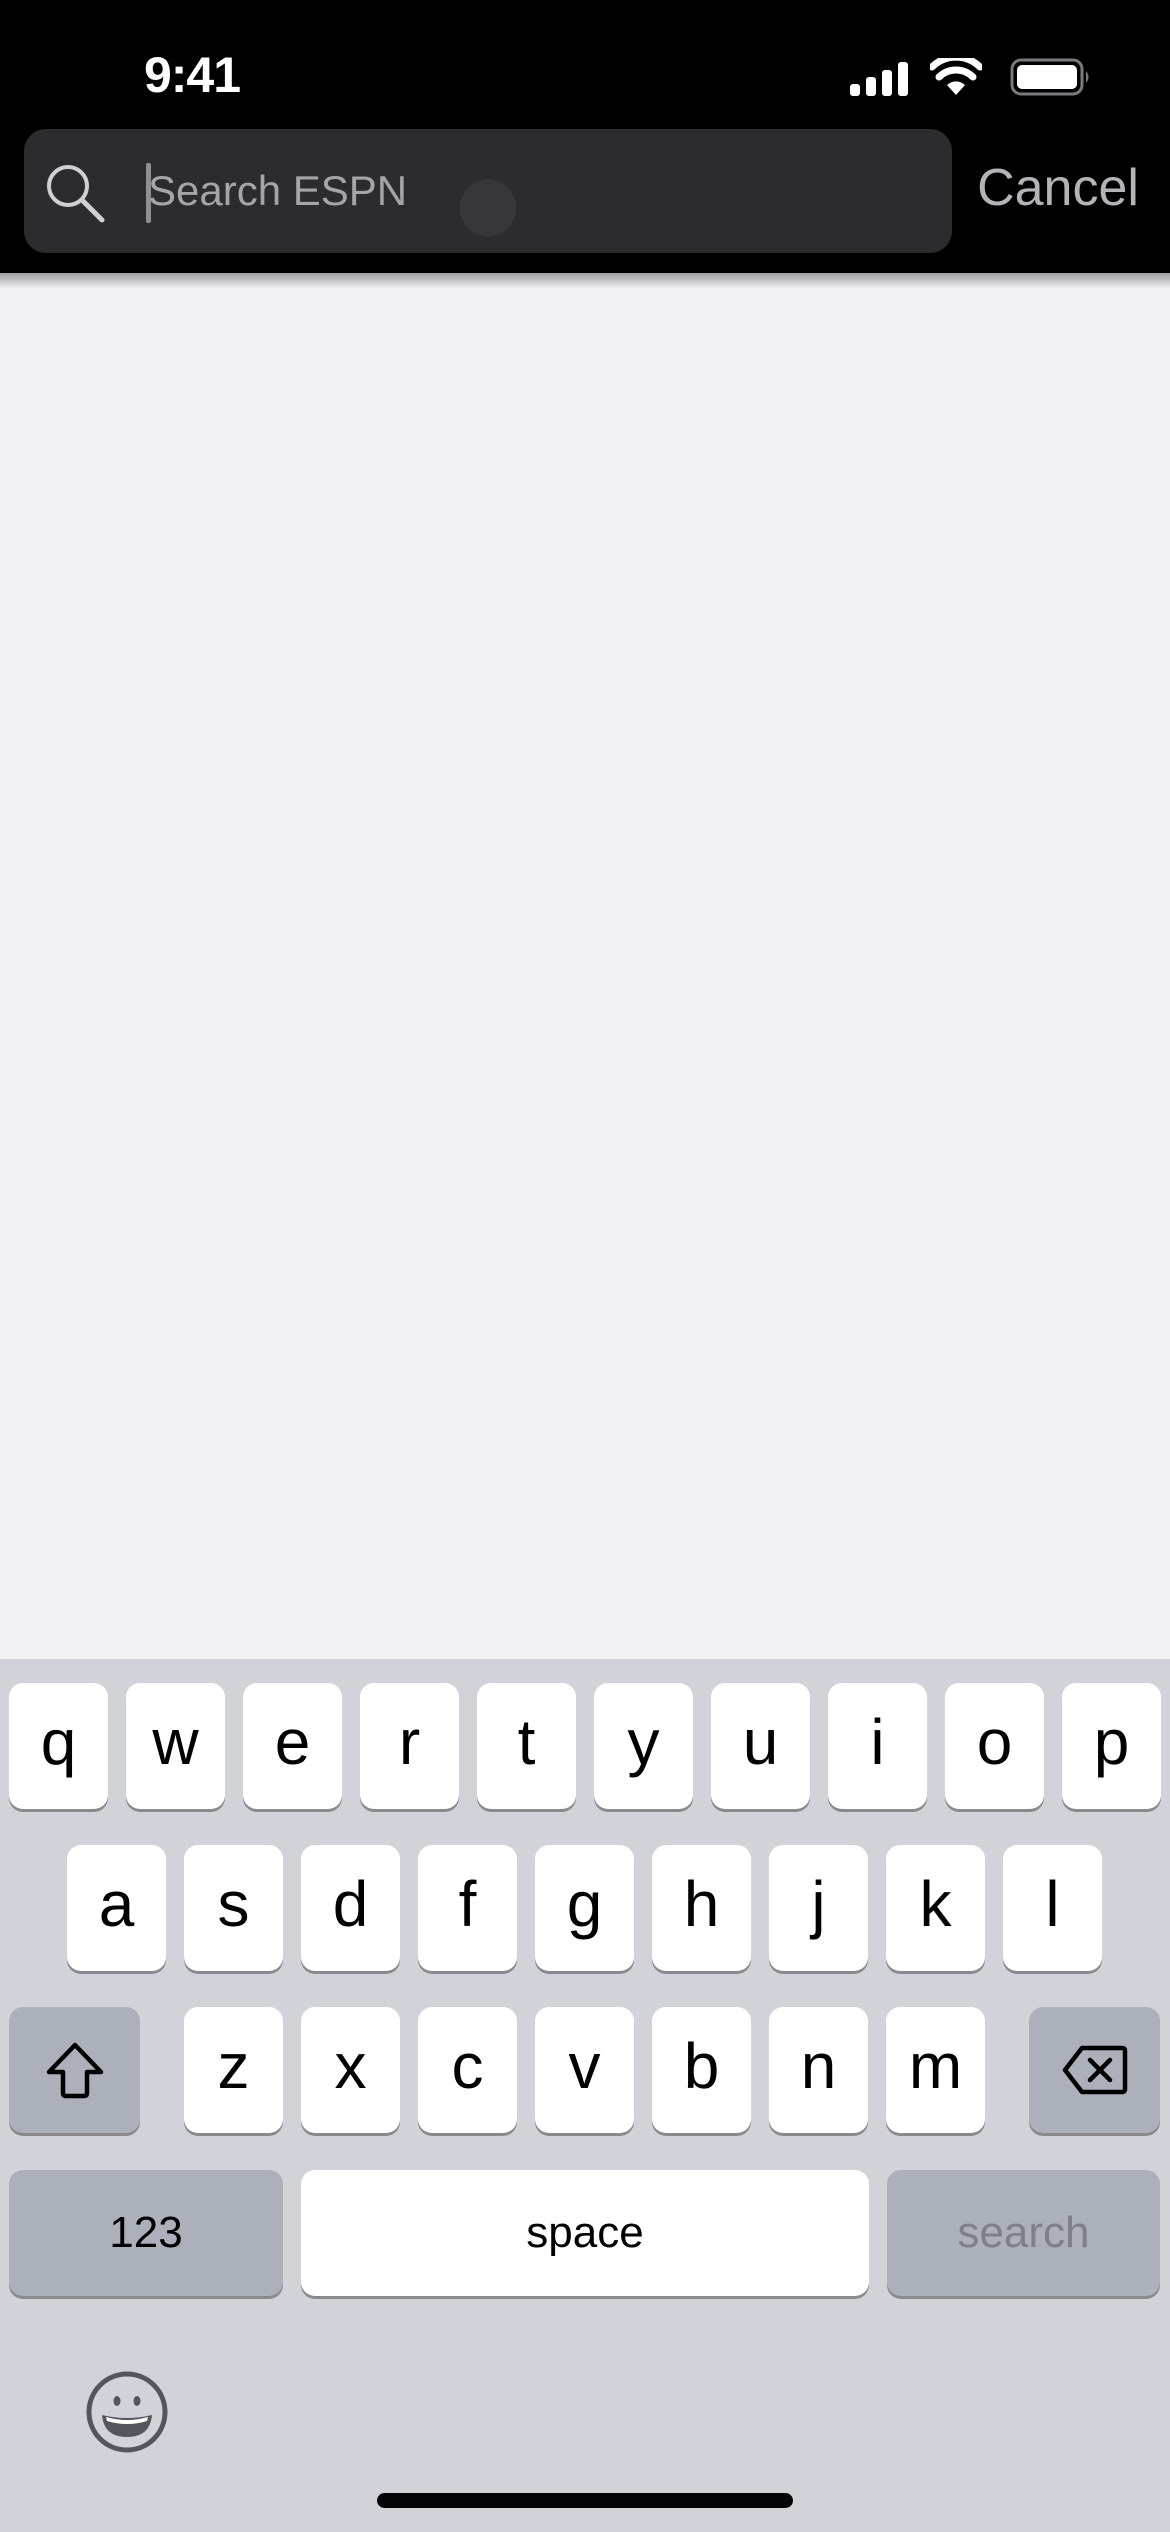  What do you see at coordinates (879, 79) in the screenshot?
I see `cellular-signal-icon` at bounding box center [879, 79].